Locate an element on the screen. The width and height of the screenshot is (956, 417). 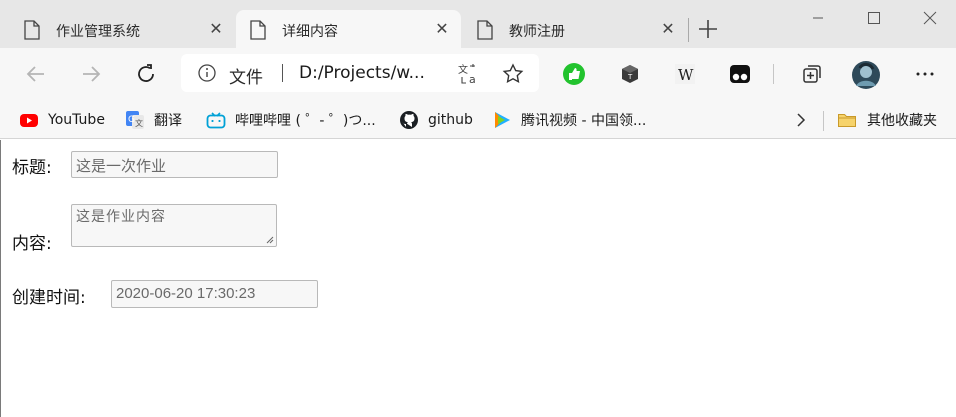
tab-strip: 作业管理系统 ✕ 详细内容 ✕ 教师注册 ✕ is located at coordinates (478, 24).